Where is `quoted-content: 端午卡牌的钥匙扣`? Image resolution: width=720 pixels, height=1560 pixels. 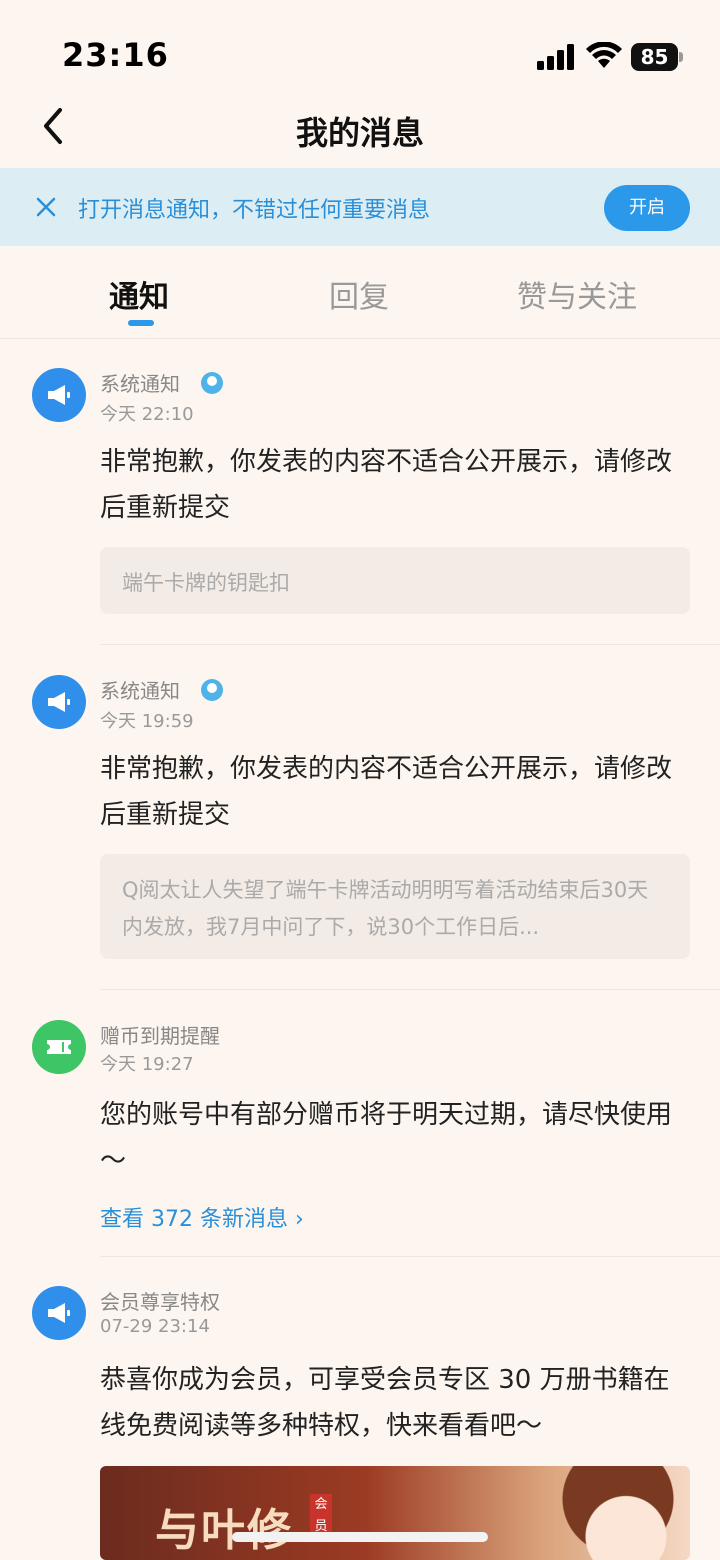 quoted-content: 端午卡牌的钥匙扣 is located at coordinates (395, 580).